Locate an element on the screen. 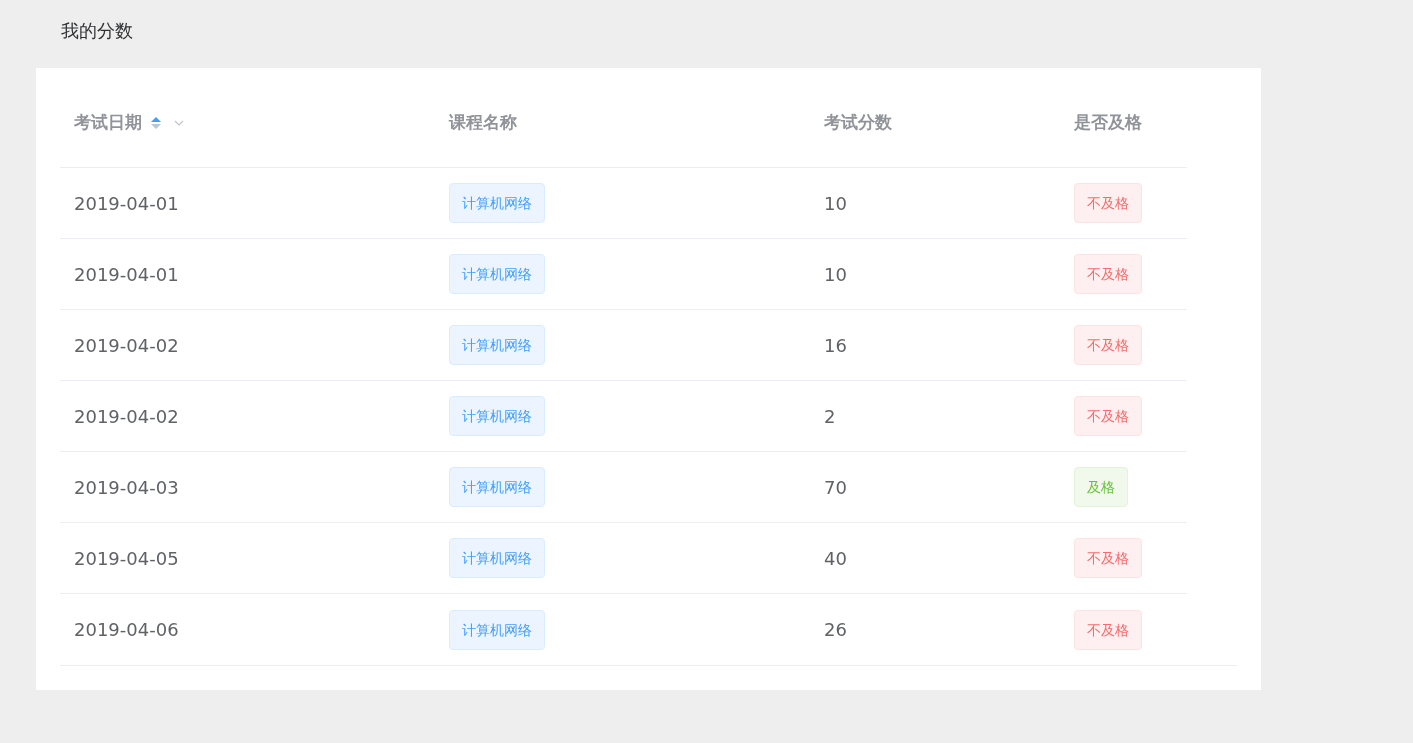 The image size is (1413, 743). column-header: 是否及格 is located at coordinates (1108, 122).